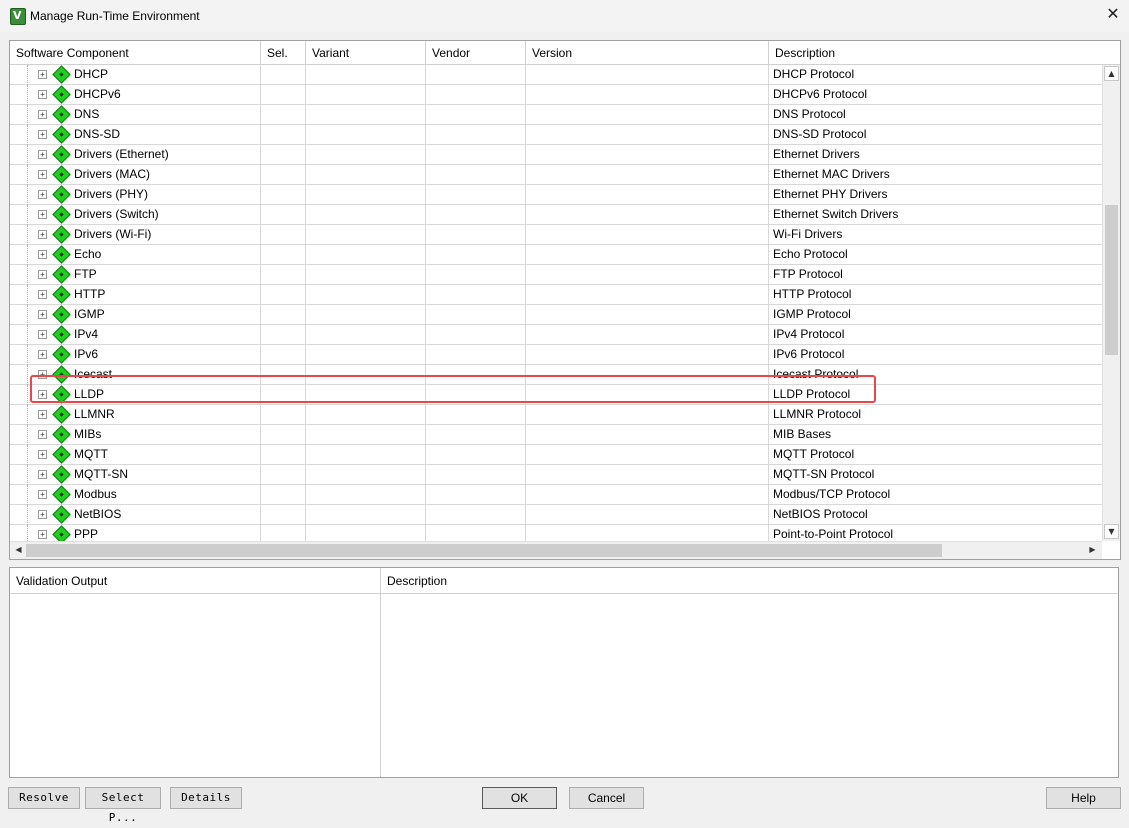 This screenshot has height=828, width=1129. I want to click on table-row: + DNS DNS Protocol, so click(556, 115).